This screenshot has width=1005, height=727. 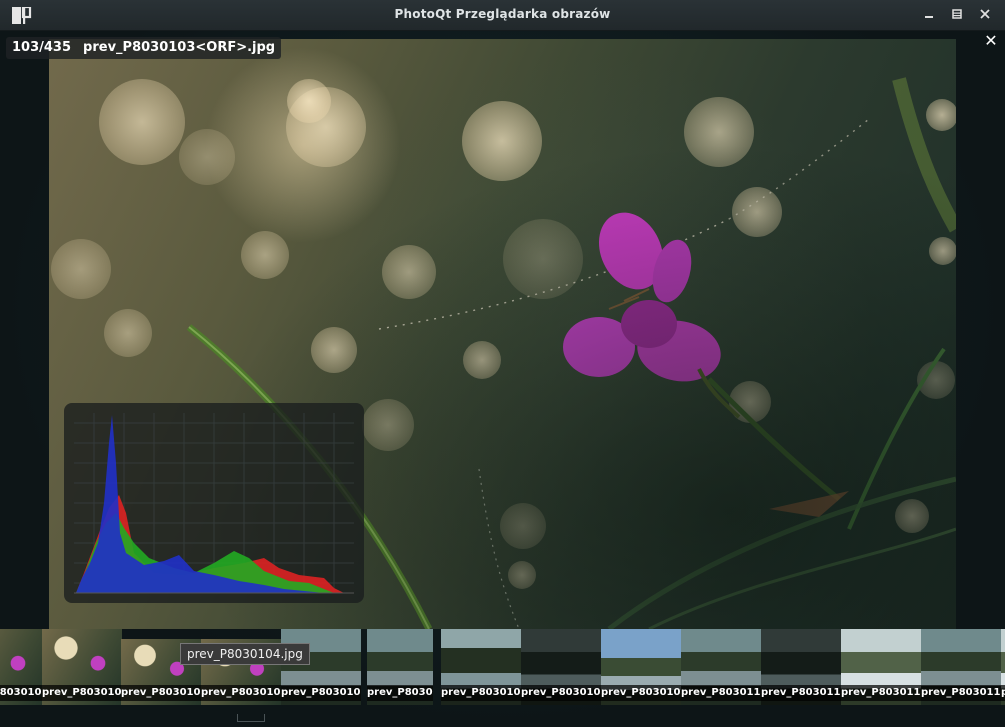 I want to click on close-window-button, so click(x=985, y=15).